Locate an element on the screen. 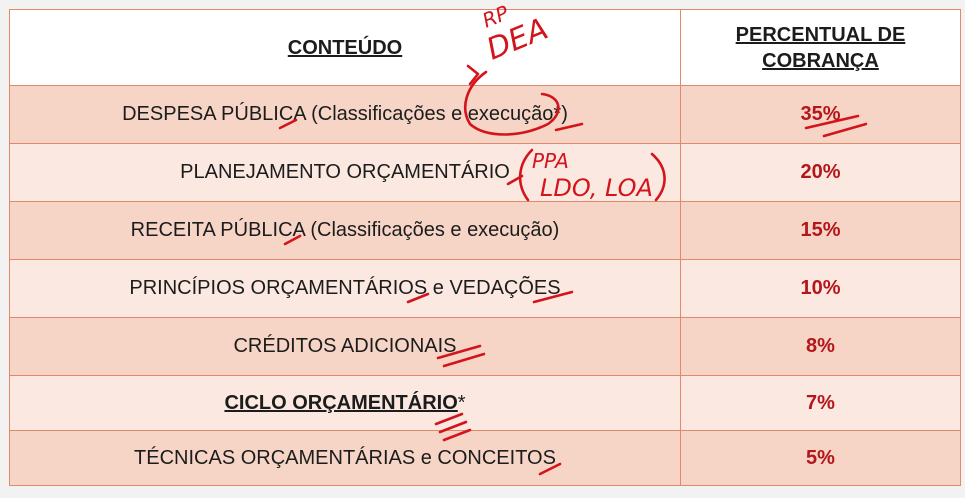 This screenshot has height=498, width=965. row-percent-cell: 8% is located at coordinates (820, 346).